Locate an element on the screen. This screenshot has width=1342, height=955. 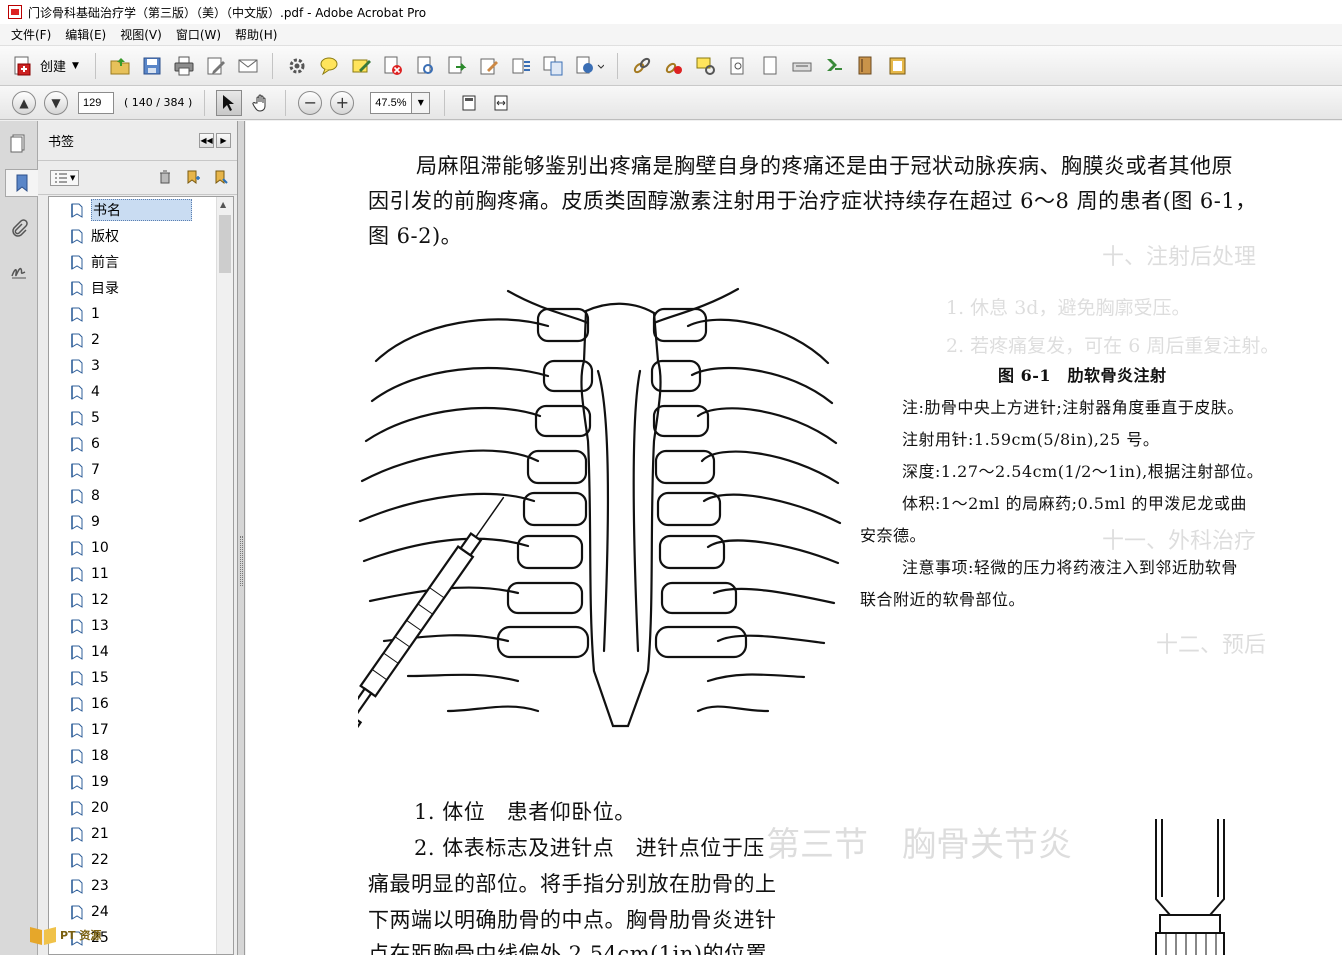
bookmark-item: 13 is located at coordinates (141, 626).